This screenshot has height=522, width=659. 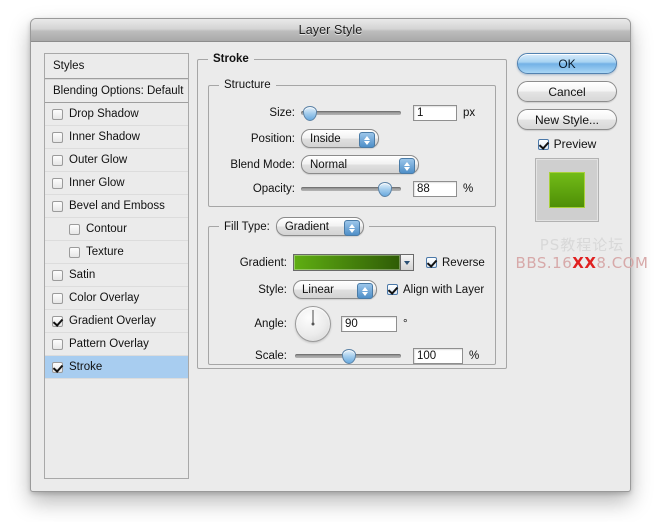 I want to click on size-slider-thumb, so click(x=309, y=113).